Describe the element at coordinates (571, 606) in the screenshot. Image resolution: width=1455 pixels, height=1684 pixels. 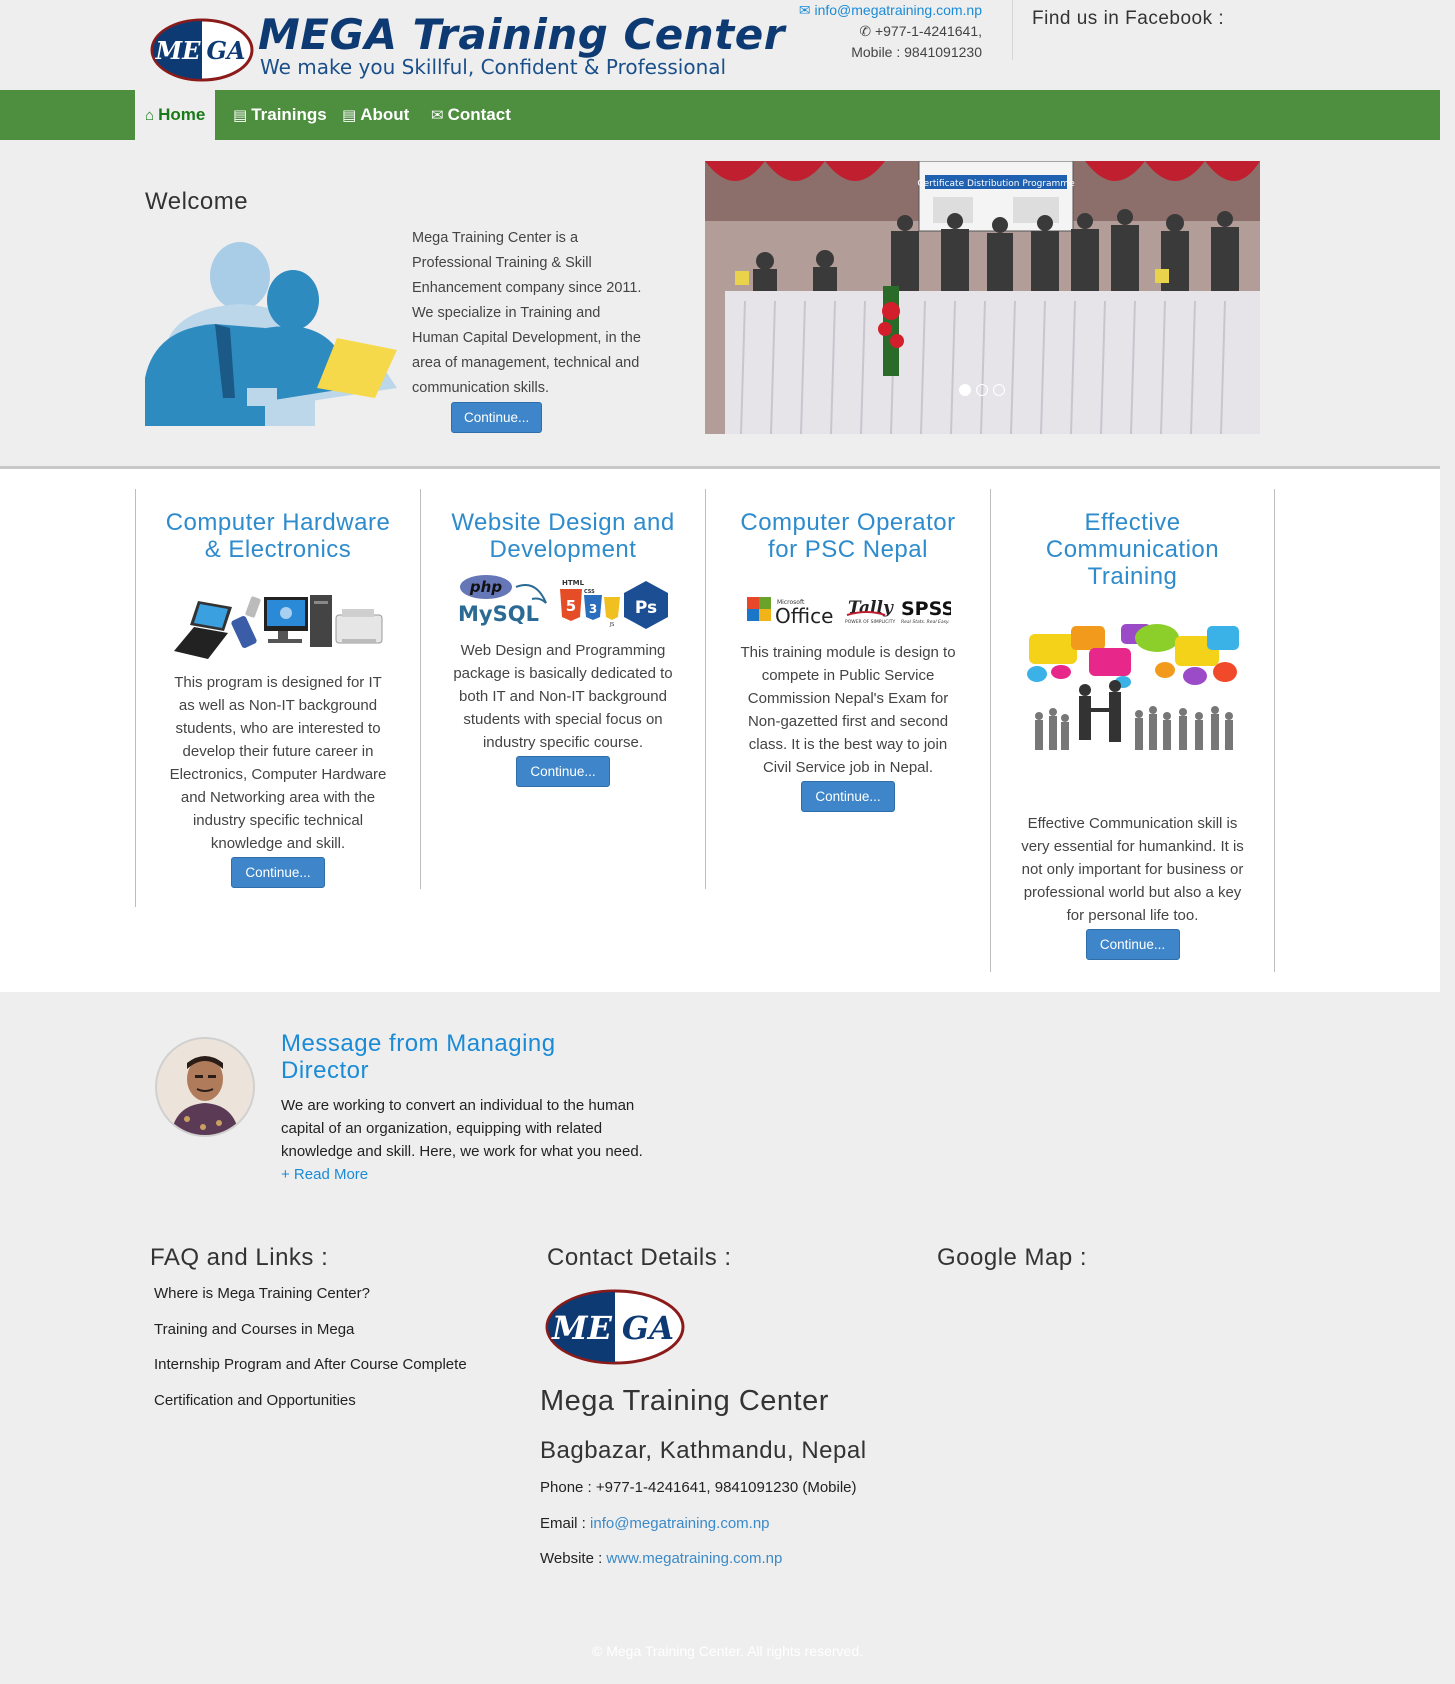
I see `svg-text: 5` at that location.